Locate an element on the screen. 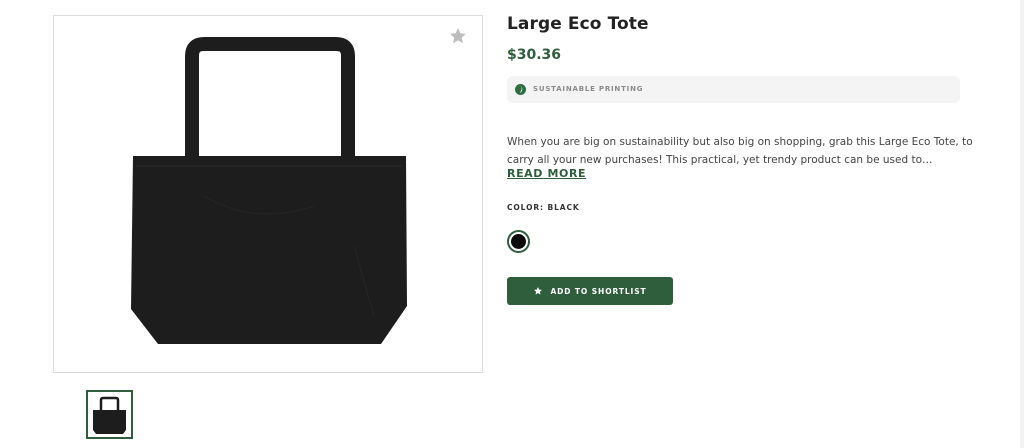 Image resolution: width=1024 pixels, height=448 pixels. read-more-link: READ MORE is located at coordinates (546, 173).